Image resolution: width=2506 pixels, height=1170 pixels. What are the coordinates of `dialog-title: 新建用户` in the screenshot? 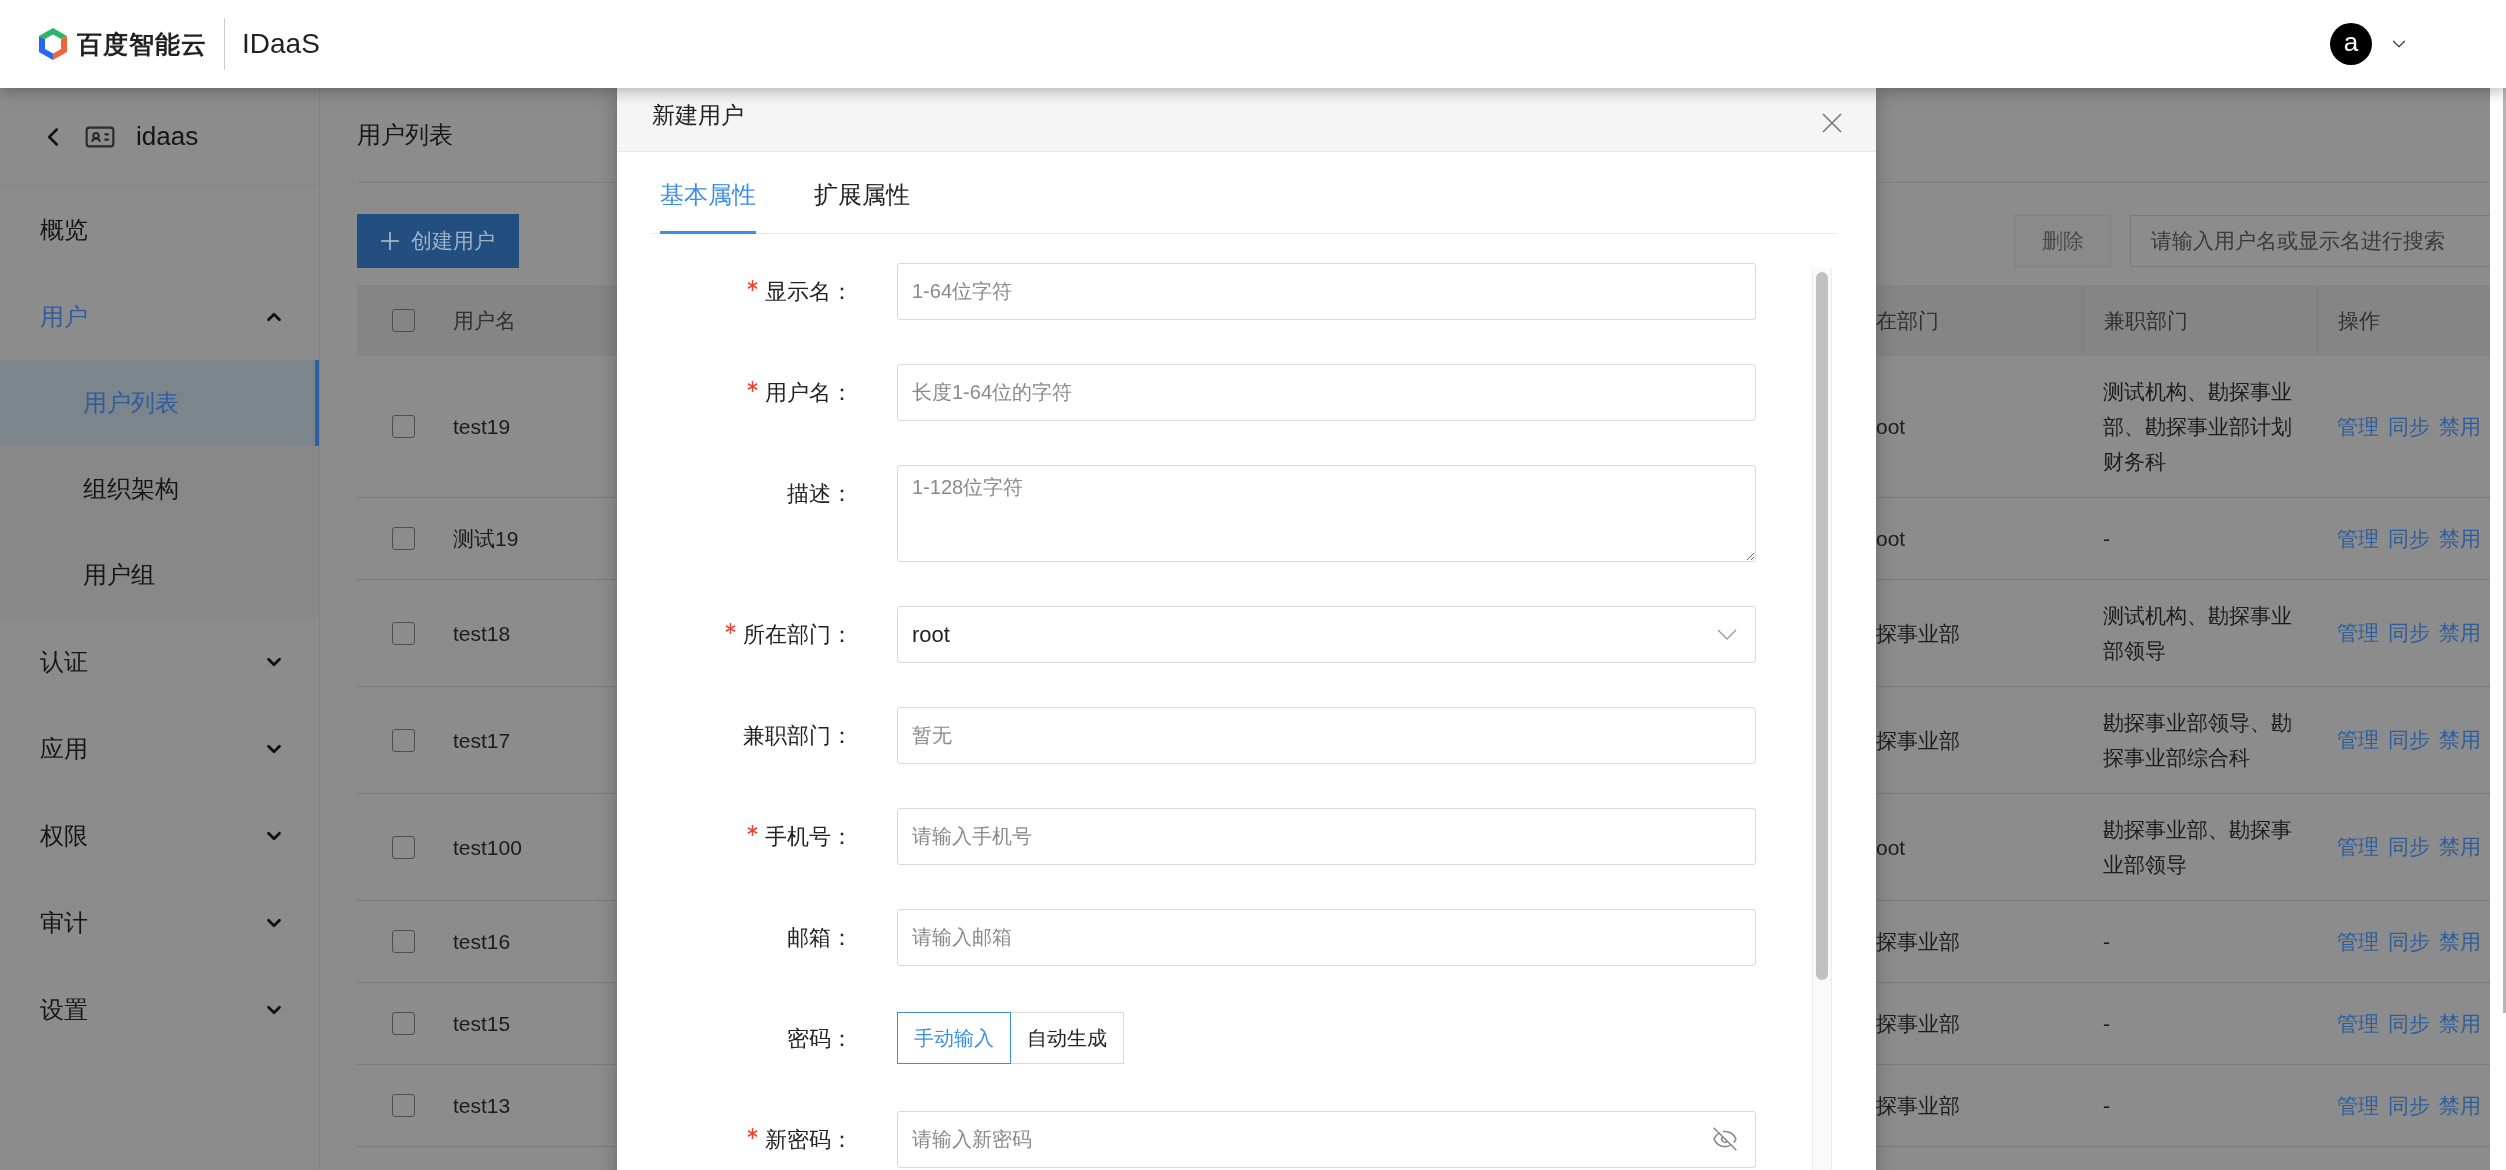 It's located at (698, 115).